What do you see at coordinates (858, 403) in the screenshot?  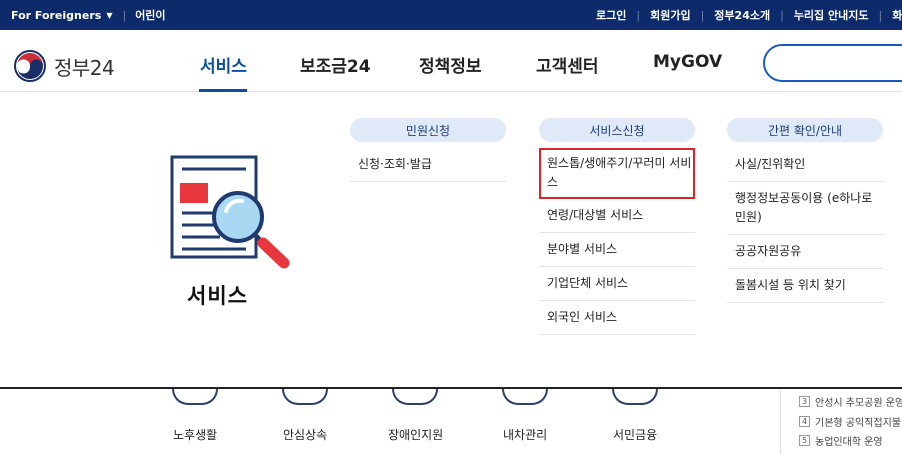 I see `news-text: 안성시 추모공원 운영` at bounding box center [858, 403].